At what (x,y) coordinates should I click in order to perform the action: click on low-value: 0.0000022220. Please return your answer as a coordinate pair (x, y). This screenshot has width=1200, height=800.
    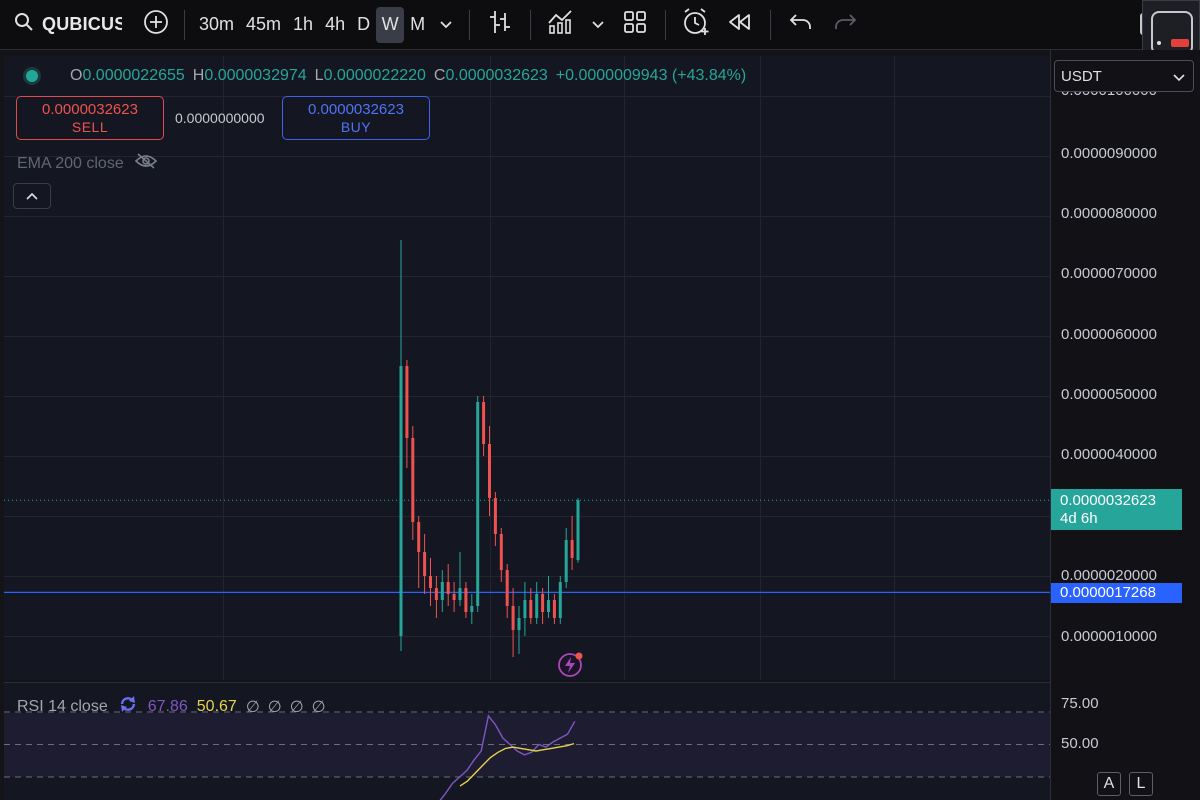
    Looking at the image, I should click on (374, 75).